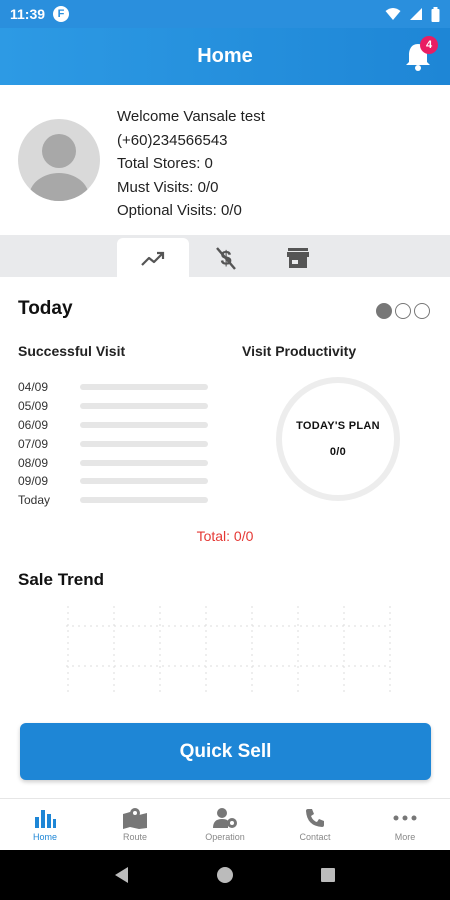 This screenshot has width=450, height=900. I want to click on visit-row: 09/09, so click(118, 481).